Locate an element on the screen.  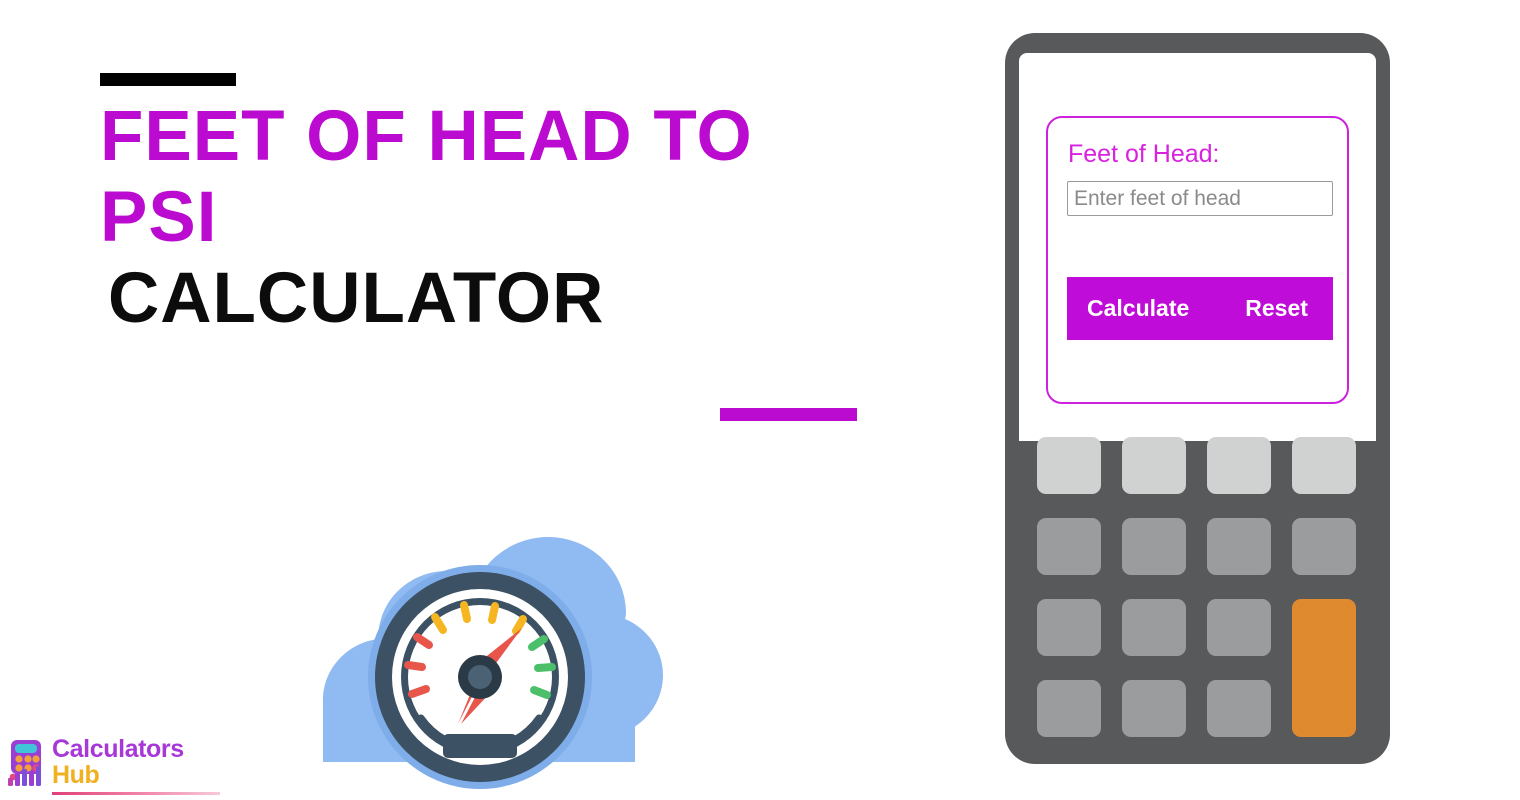
keypad-key-r2c3 is located at coordinates (1239, 546).